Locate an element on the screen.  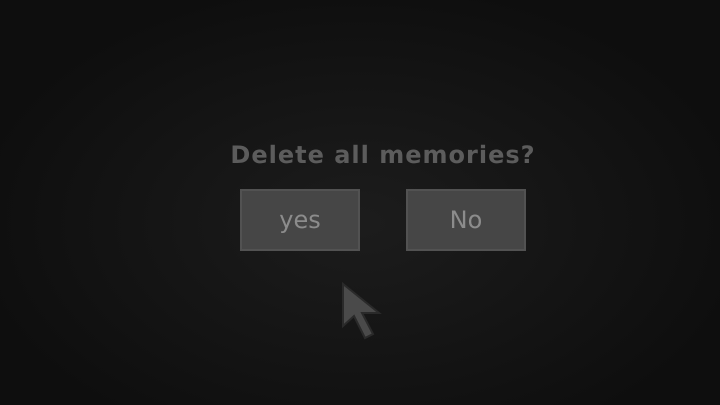
dialog-message: Delete all memories? is located at coordinates (383, 155).